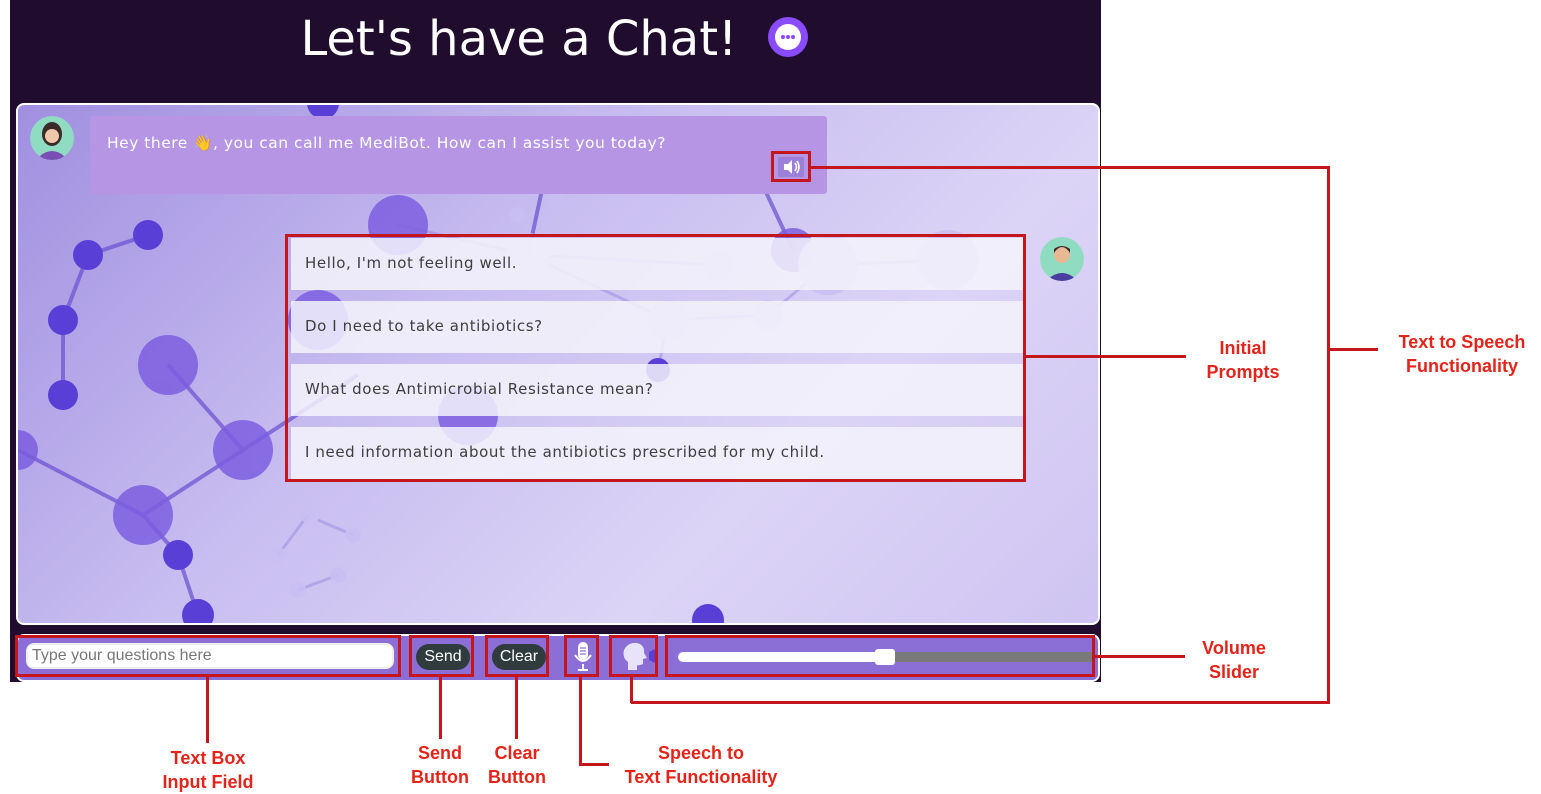  What do you see at coordinates (440, 765) in the screenshot?
I see `annotation-send: Send Button` at bounding box center [440, 765].